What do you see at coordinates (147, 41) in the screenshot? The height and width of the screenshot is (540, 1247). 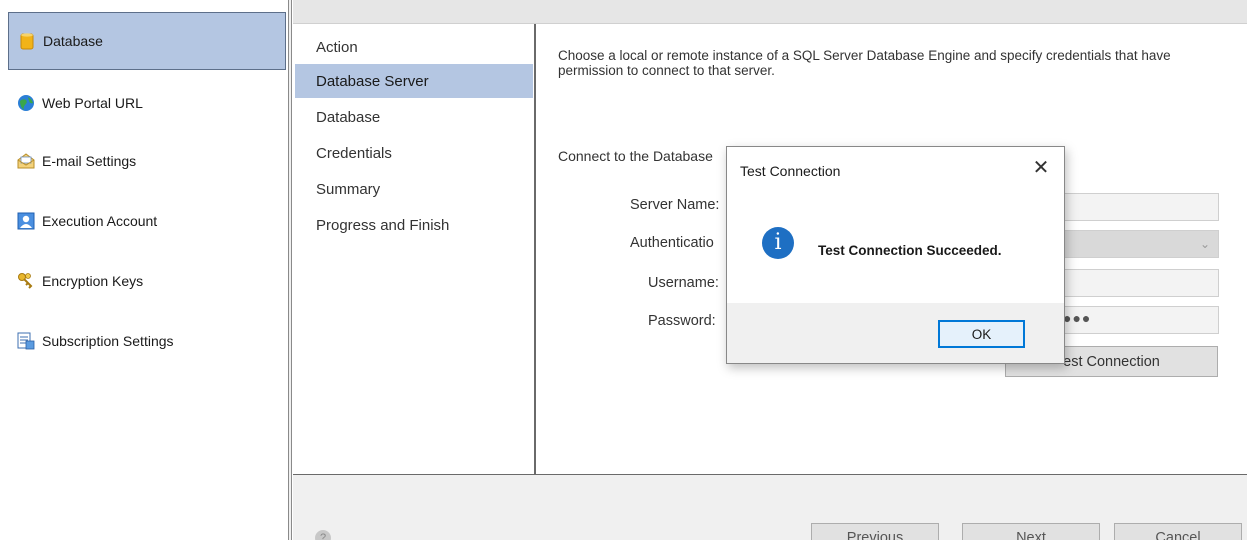 I see `sidebar-item-database: Database` at bounding box center [147, 41].